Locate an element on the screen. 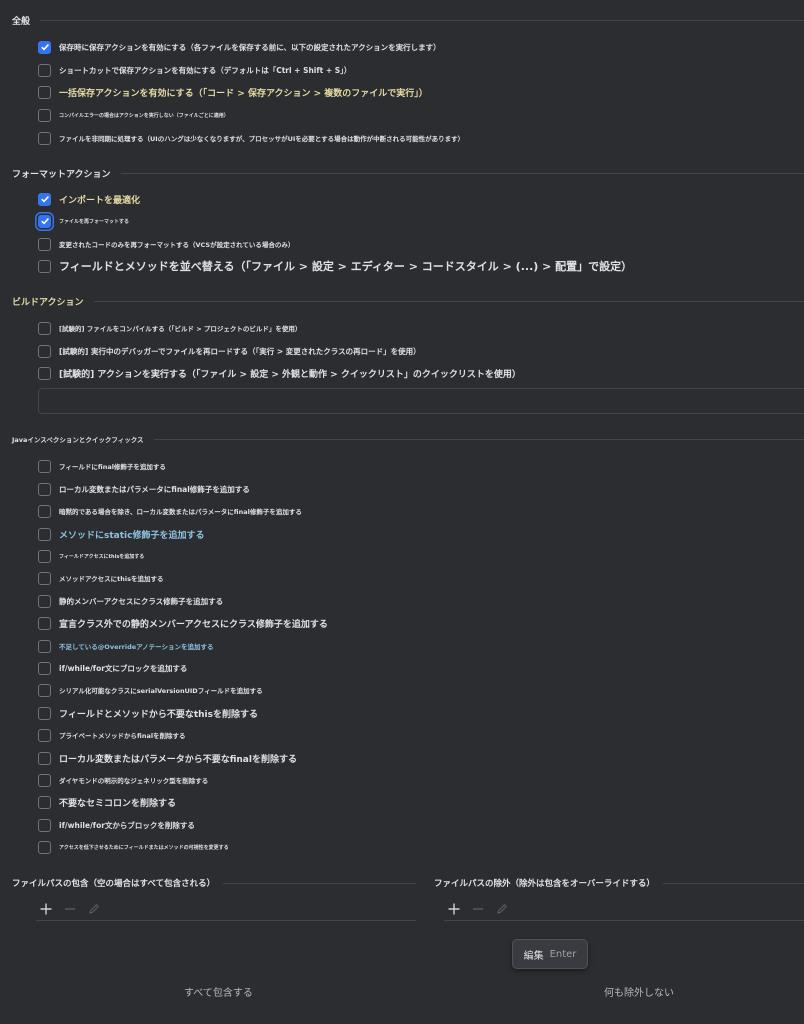 The height and width of the screenshot is (1024, 804). checkbox-remove-private-final is located at coordinates (44, 735).